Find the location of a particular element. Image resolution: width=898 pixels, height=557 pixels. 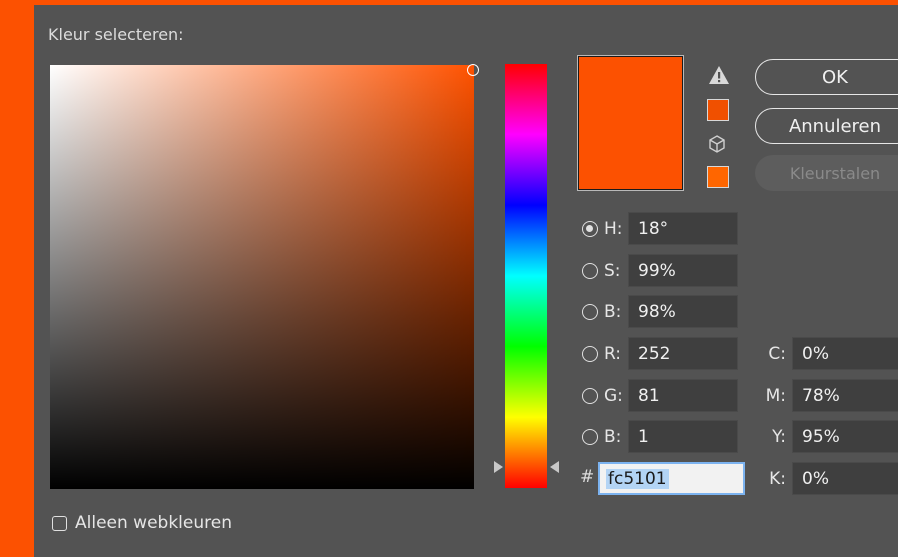

hue-slider-handle-left is located at coordinates (498, 467).